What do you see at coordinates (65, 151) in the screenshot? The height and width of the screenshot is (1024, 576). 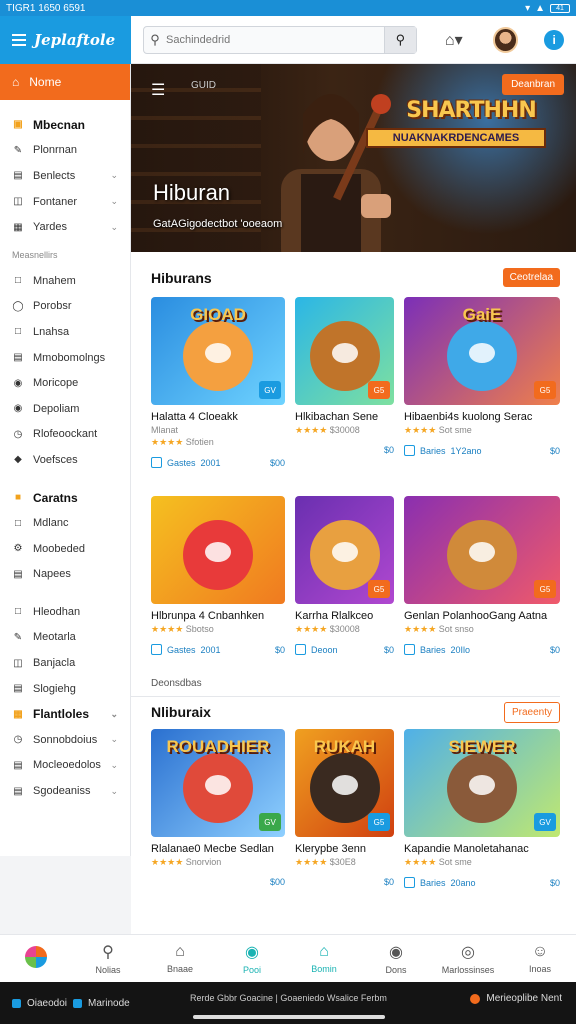 I see `sidebar-item: ✎ Plonrnan` at bounding box center [65, 151].